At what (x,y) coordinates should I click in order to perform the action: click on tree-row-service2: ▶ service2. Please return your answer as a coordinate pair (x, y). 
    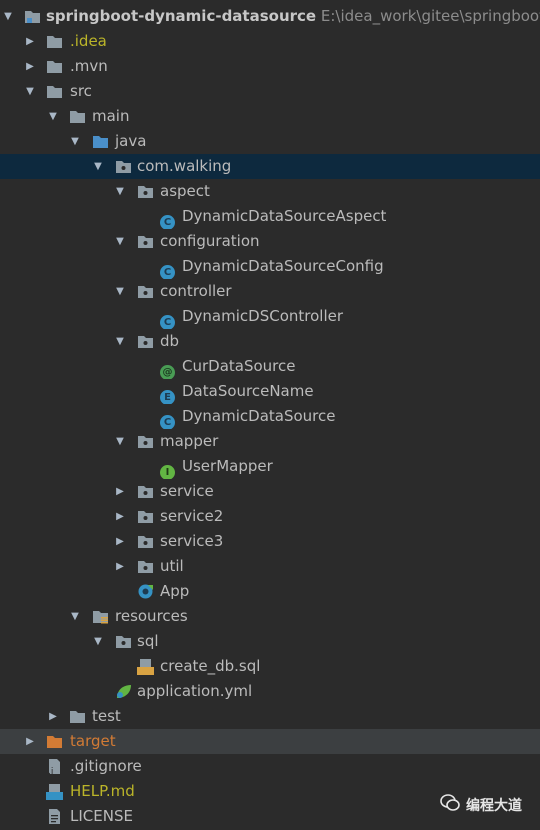
    Looking at the image, I should click on (270, 516).